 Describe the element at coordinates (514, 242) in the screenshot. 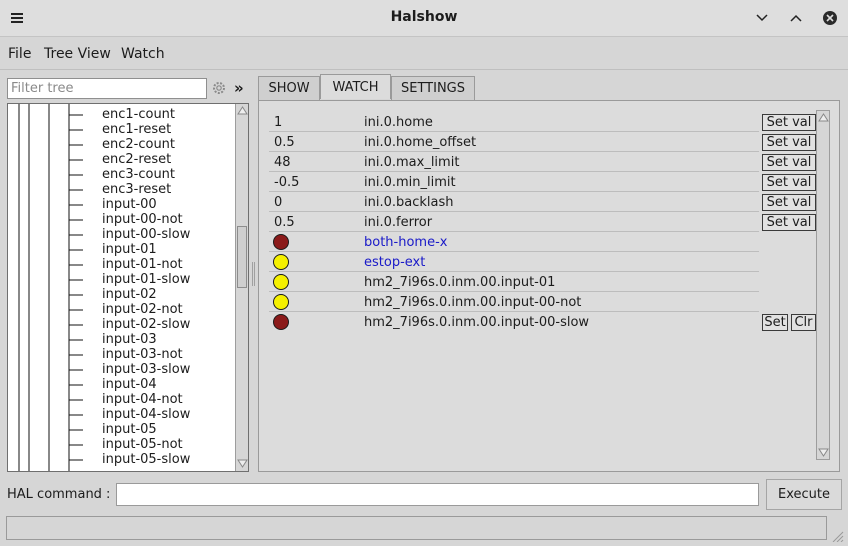

I see `watch-pin-row: both-home-x` at that location.